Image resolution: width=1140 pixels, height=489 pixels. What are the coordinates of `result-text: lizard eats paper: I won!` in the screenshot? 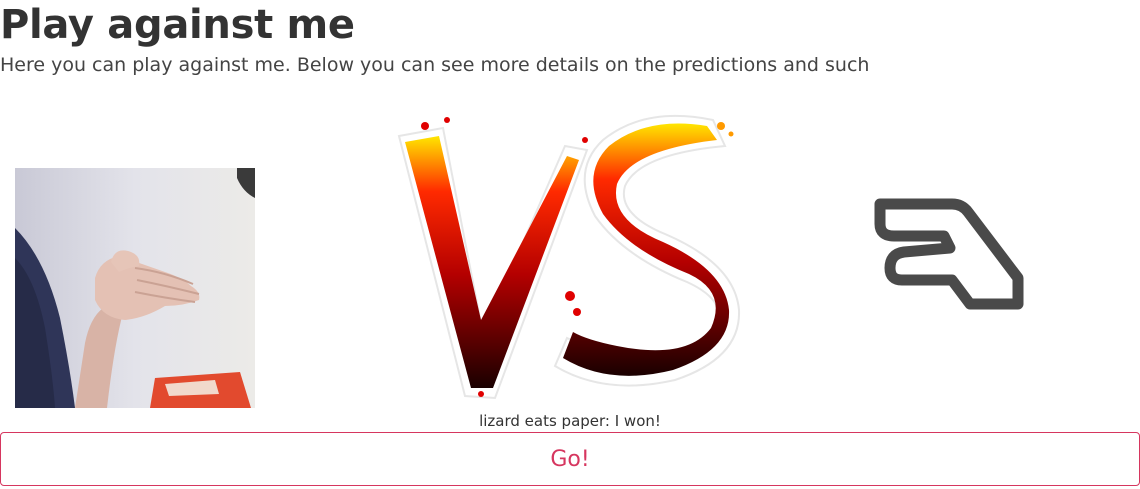 It's located at (570, 421).